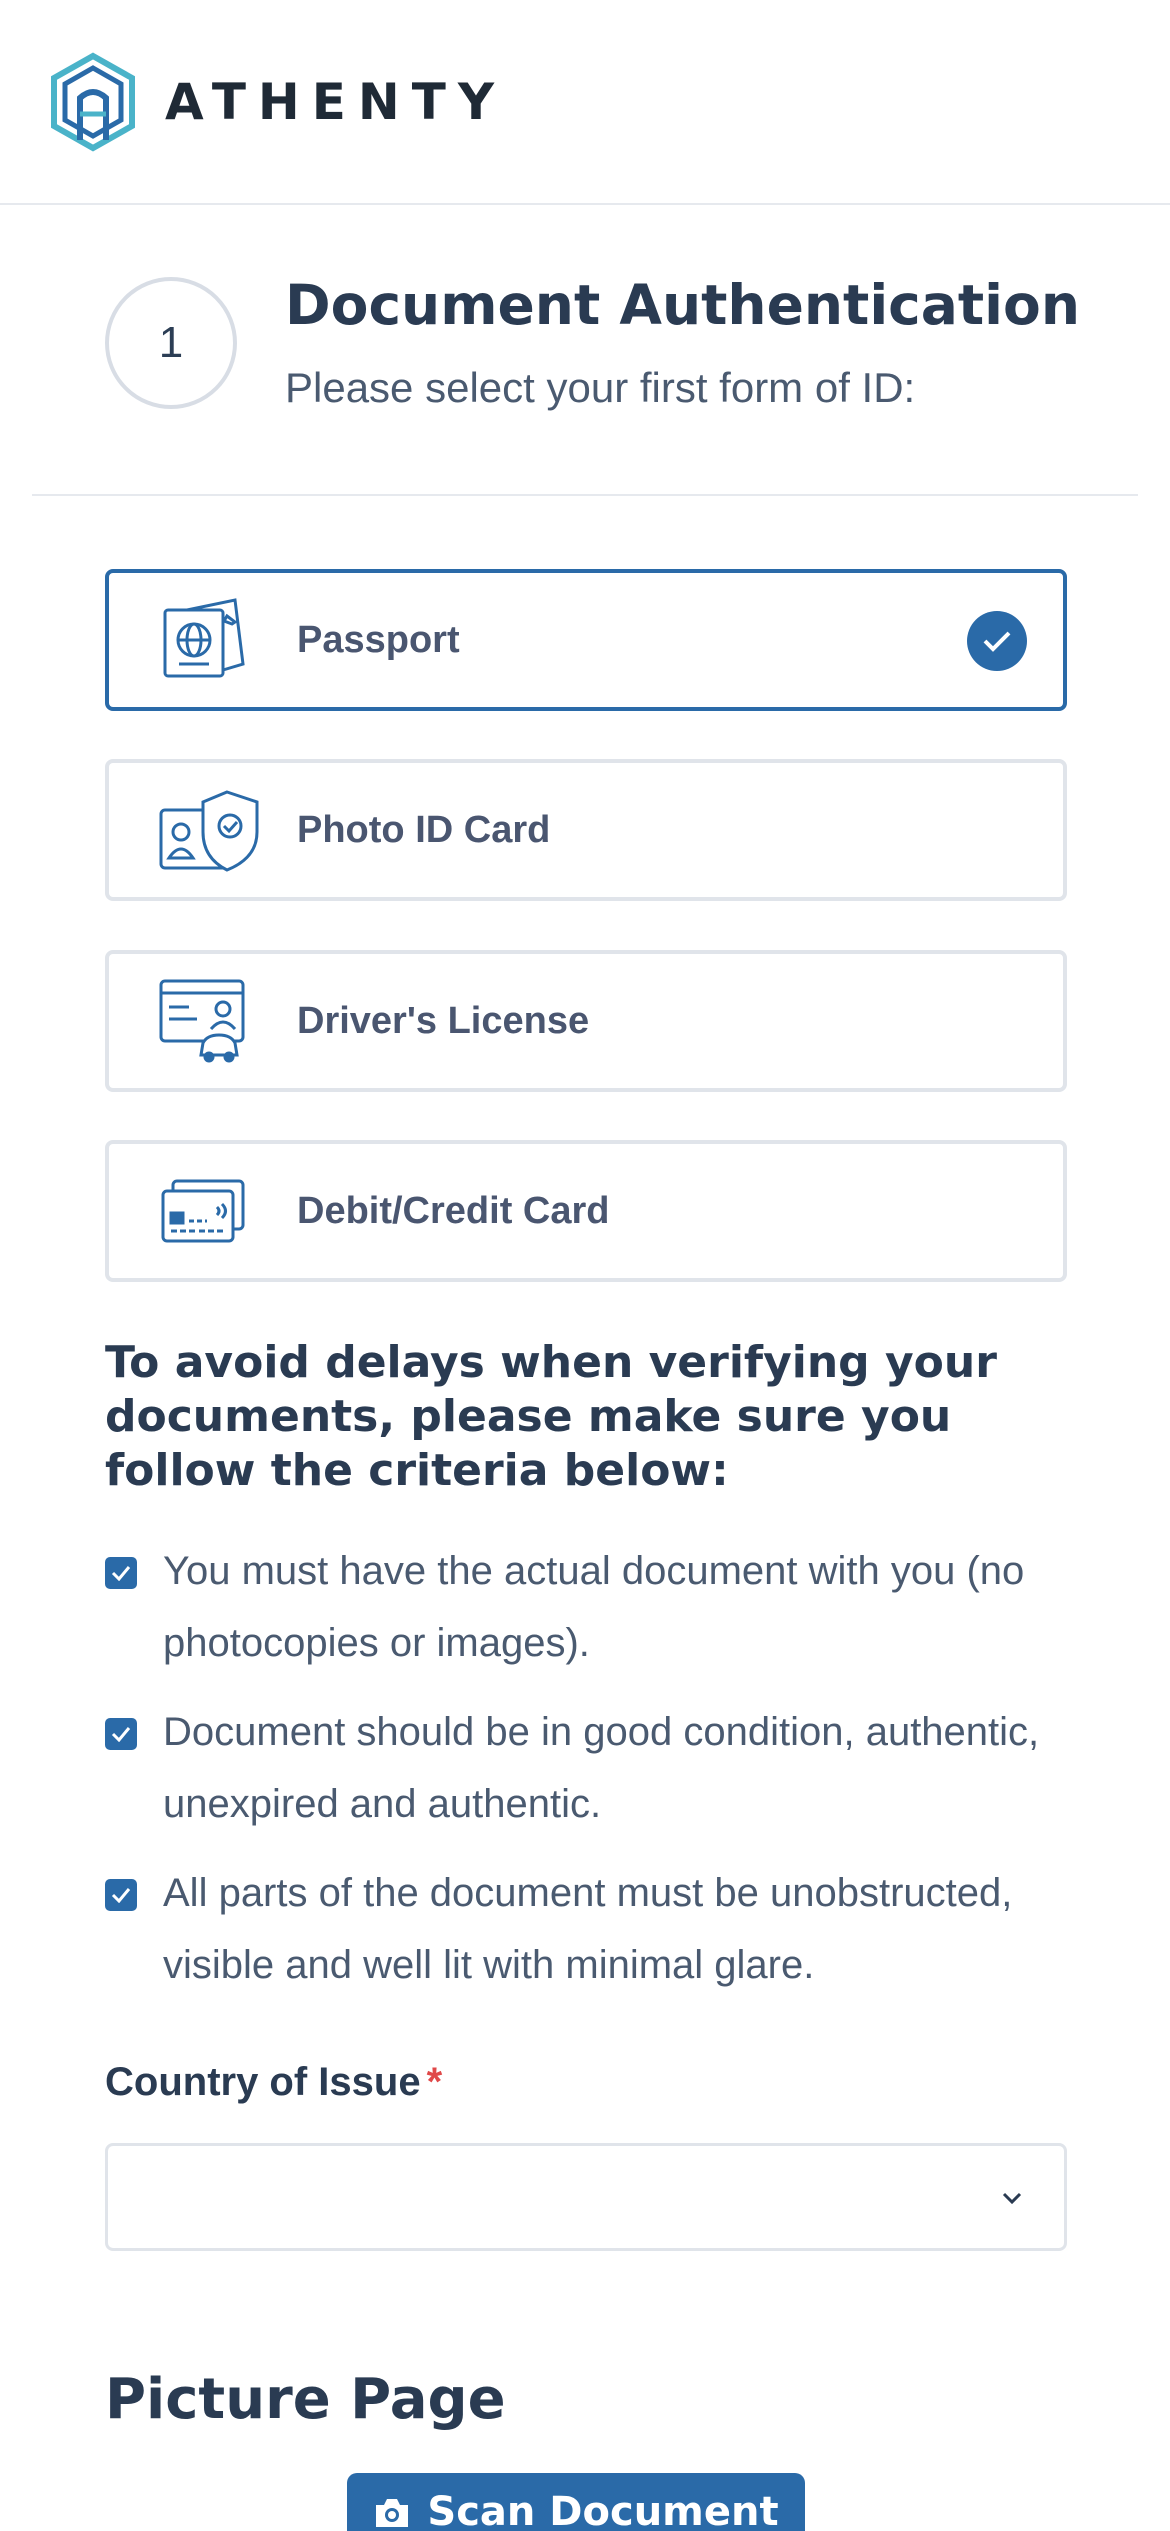  I want to click on app-header: ATHENTY, so click(585, 102).